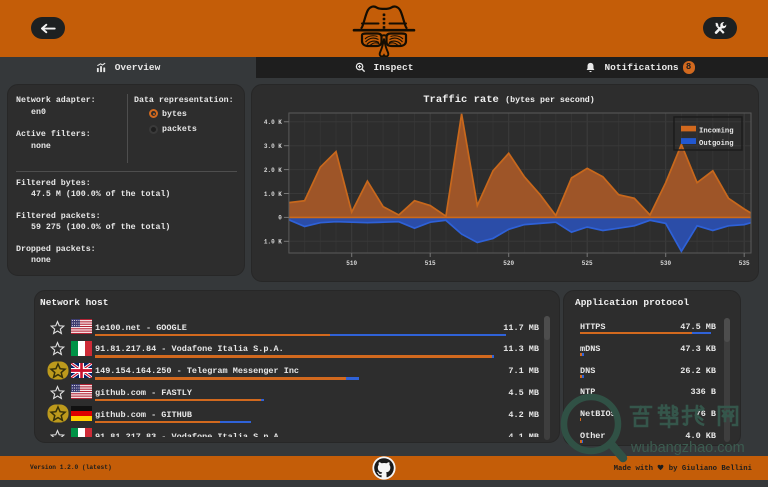  Describe the element at coordinates (273, 170) in the screenshot. I see `svg-text: 2.0 K` at that location.